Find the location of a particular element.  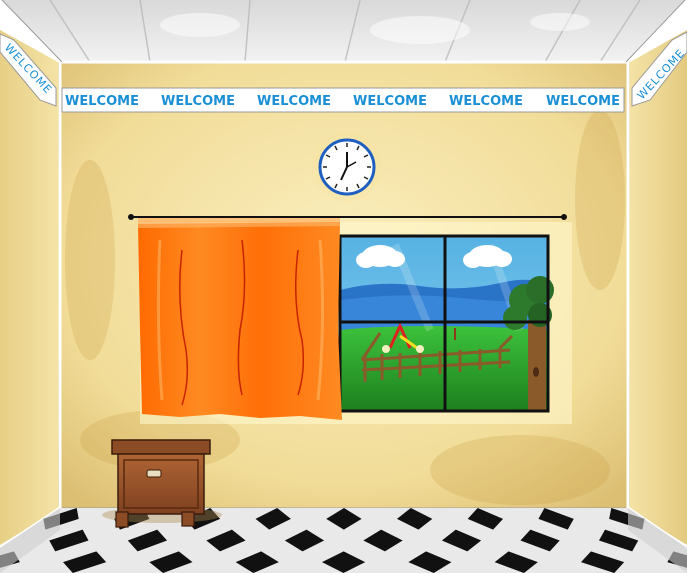

wall-clock-icon is located at coordinates (347, 167).